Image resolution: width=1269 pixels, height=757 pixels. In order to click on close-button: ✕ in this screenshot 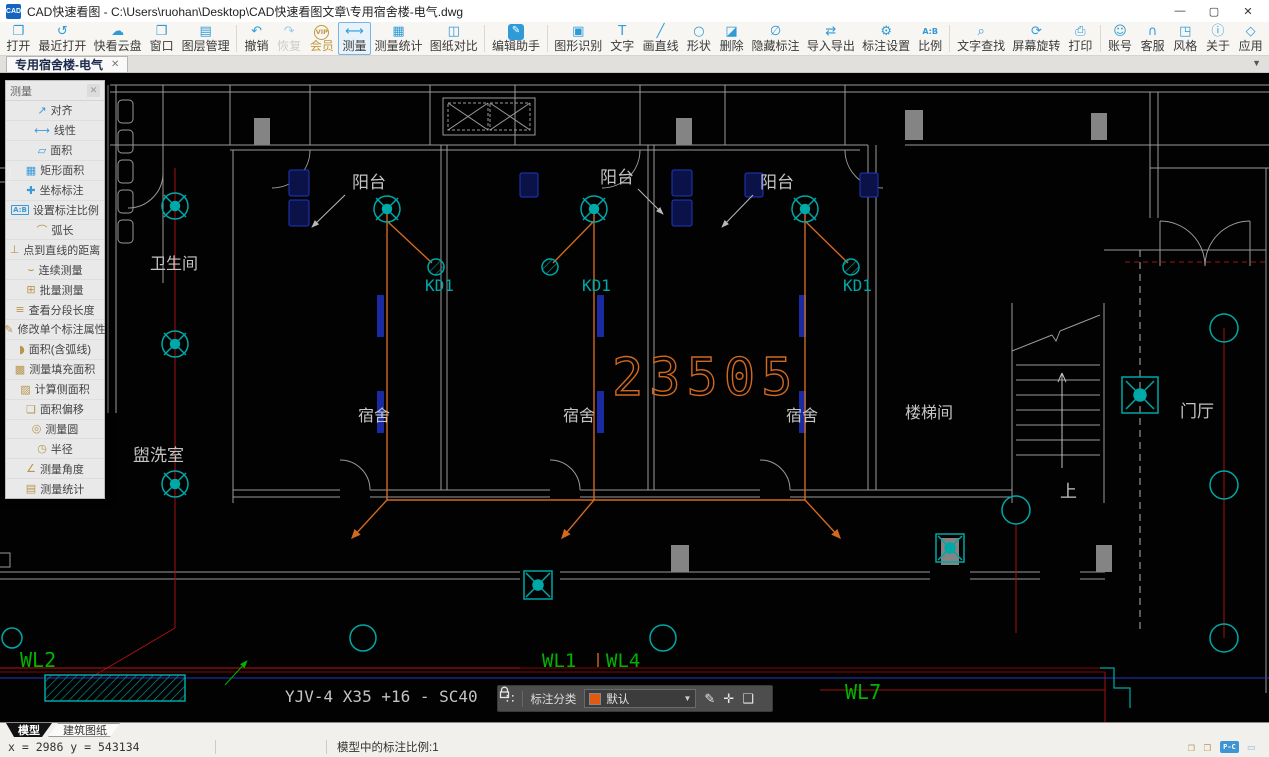, I will do `click(1248, 11)`.